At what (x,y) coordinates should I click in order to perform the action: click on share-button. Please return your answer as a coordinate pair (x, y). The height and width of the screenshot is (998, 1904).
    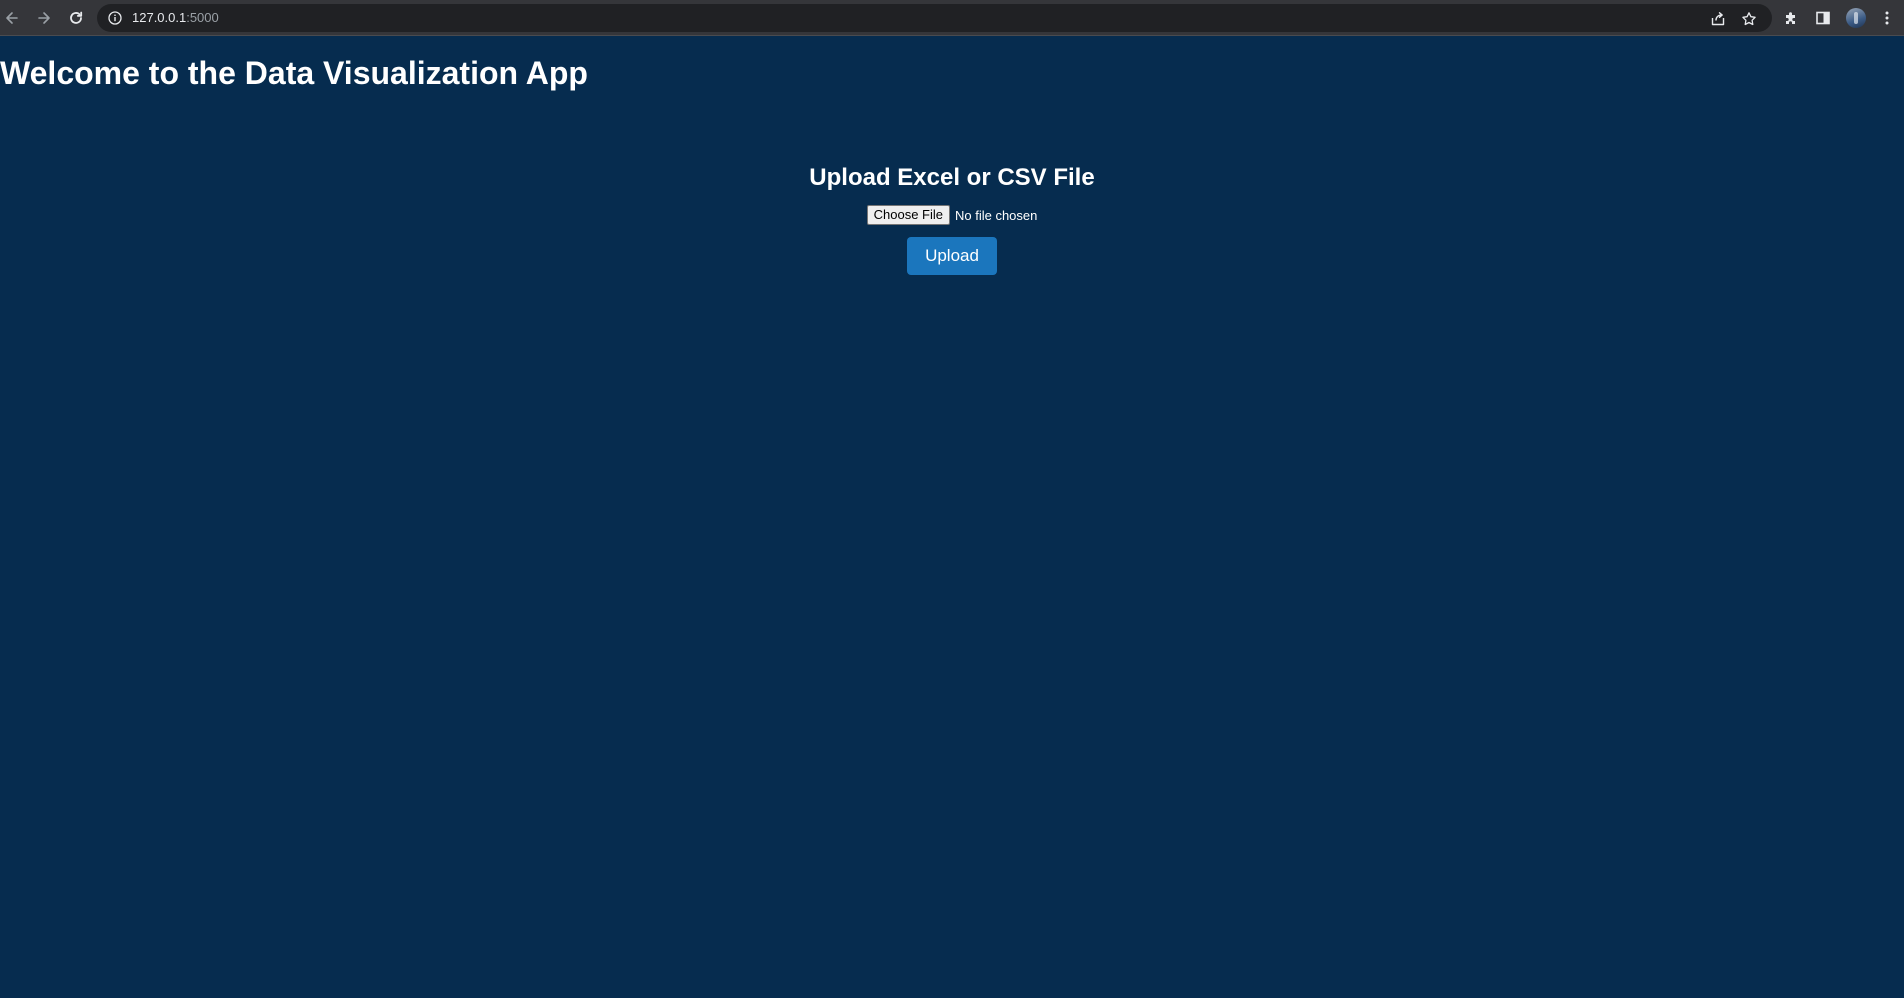
    Looking at the image, I should click on (1718, 19).